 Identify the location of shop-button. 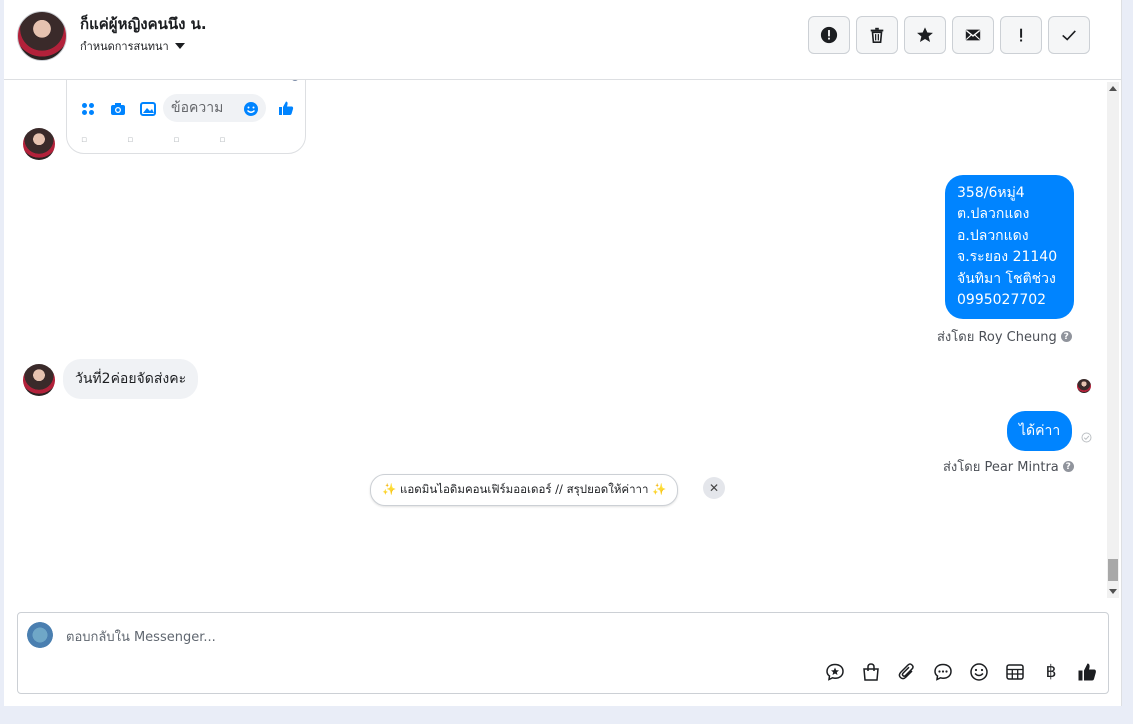
(871, 672).